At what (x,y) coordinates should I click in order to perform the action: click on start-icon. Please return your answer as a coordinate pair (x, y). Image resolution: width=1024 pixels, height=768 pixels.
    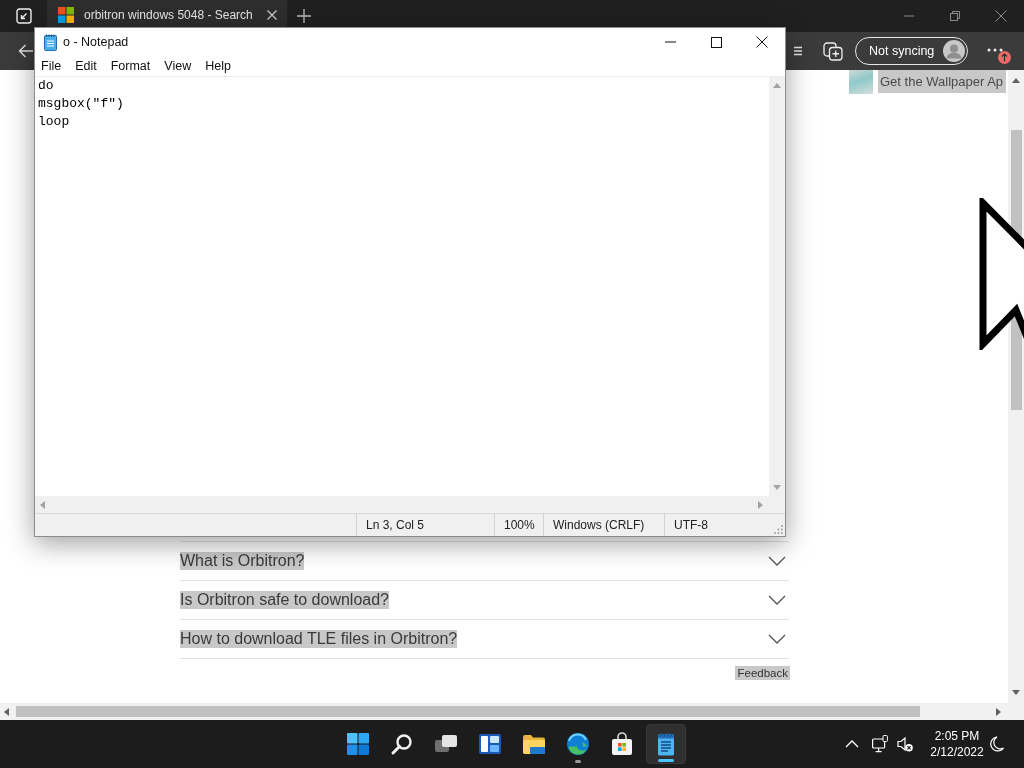
    Looking at the image, I should click on (358, 744).